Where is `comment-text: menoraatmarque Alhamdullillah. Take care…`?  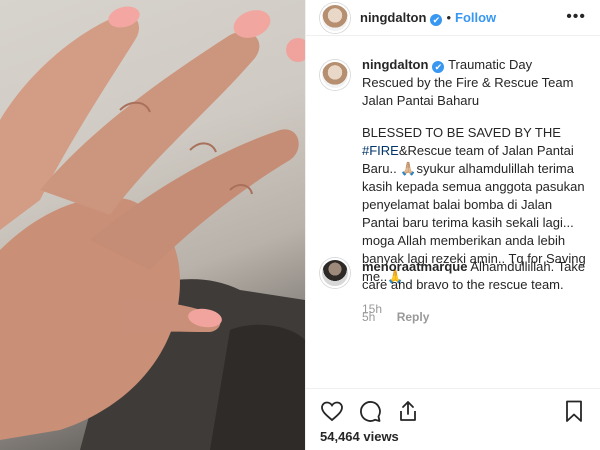 comment-text: menoraatmarque Alhamdullillah. Take care… is located at coordinates (474, 292).